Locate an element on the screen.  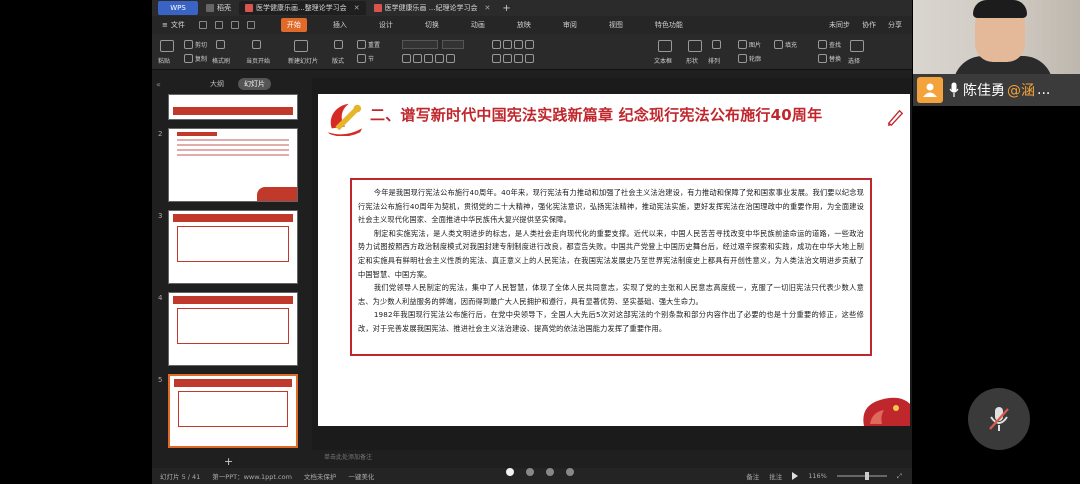
tab-transition: 切换 is located at coordinates (432, 25).